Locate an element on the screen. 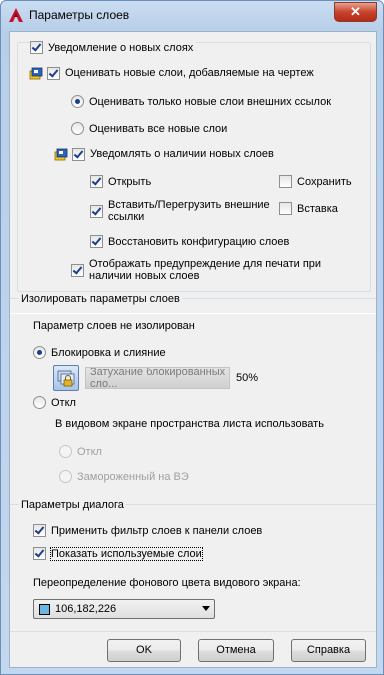  plot-warning-checkbox is located at coordinates (77, 270).